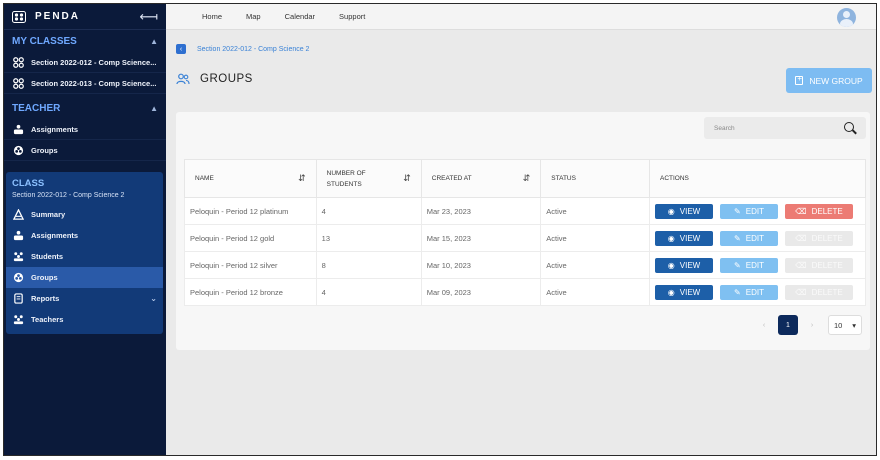 The width and height of the screenshot is (880, 460). I want to click on pencil-icon: ✎, so click(737, 265).